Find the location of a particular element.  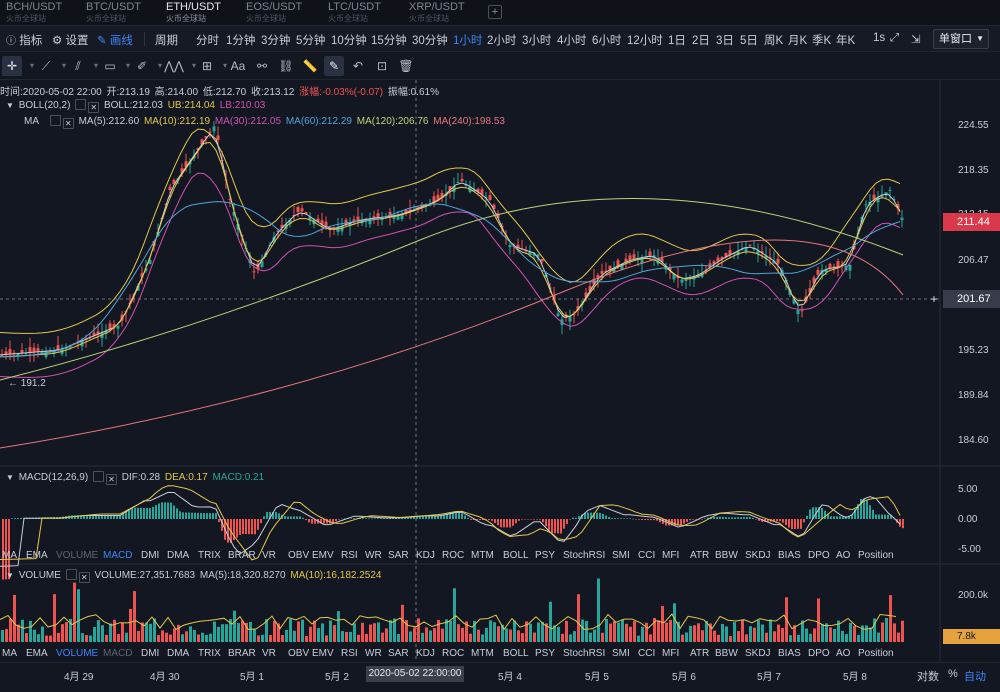

draw-mode-icon: ✎ is located at coordinates (334, 66).